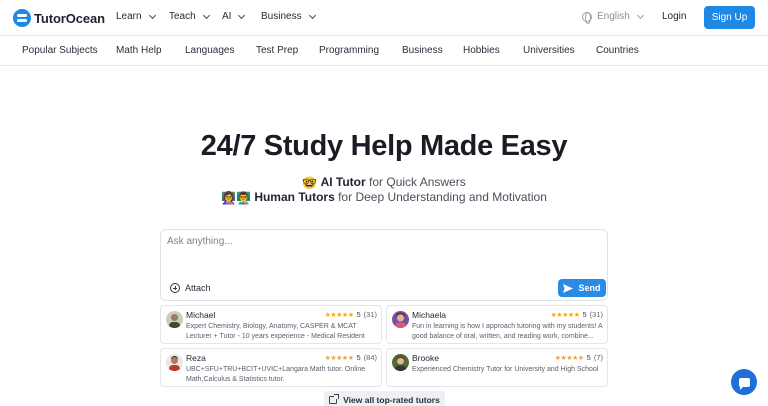 This screenshot has width=768, height=406. What do you see at coordinates (425, 358) in the screenshot?
I see `tutor-name: Brooke` at bounding box center [425, 358].